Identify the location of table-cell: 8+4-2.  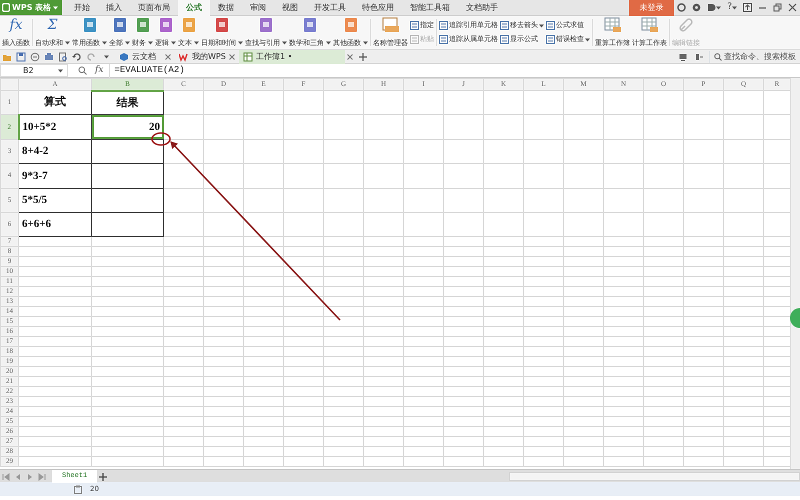
(55, 151).